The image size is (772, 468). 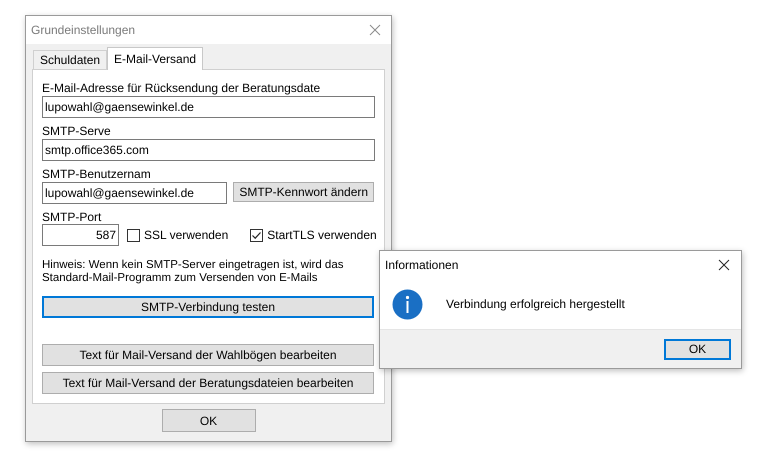 I want to click on window-title: Grundeinstellungen, so click(x=83, y=30).